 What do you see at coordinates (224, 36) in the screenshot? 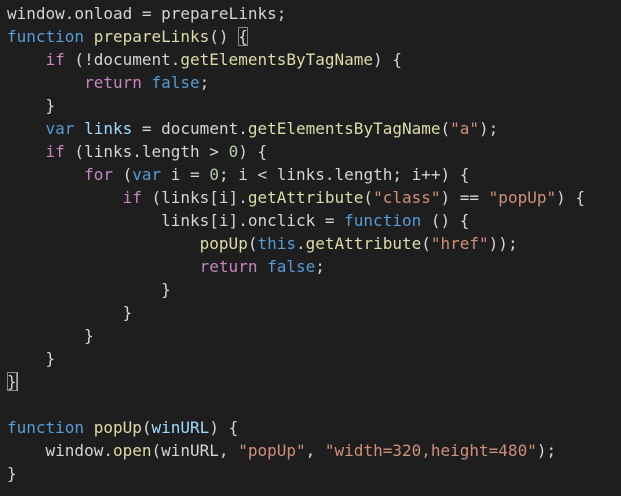
I see `code-token-plain: ()` at bounding box center [224, 36].